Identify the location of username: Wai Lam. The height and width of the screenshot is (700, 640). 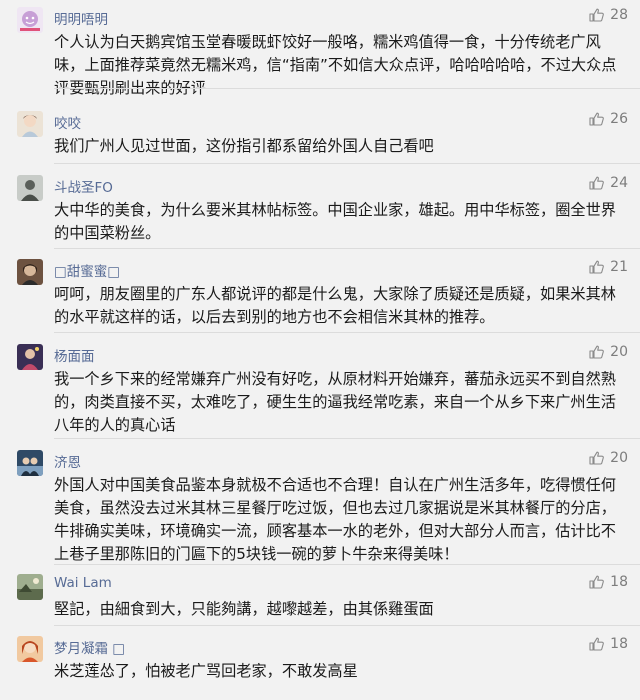
(83, 583).